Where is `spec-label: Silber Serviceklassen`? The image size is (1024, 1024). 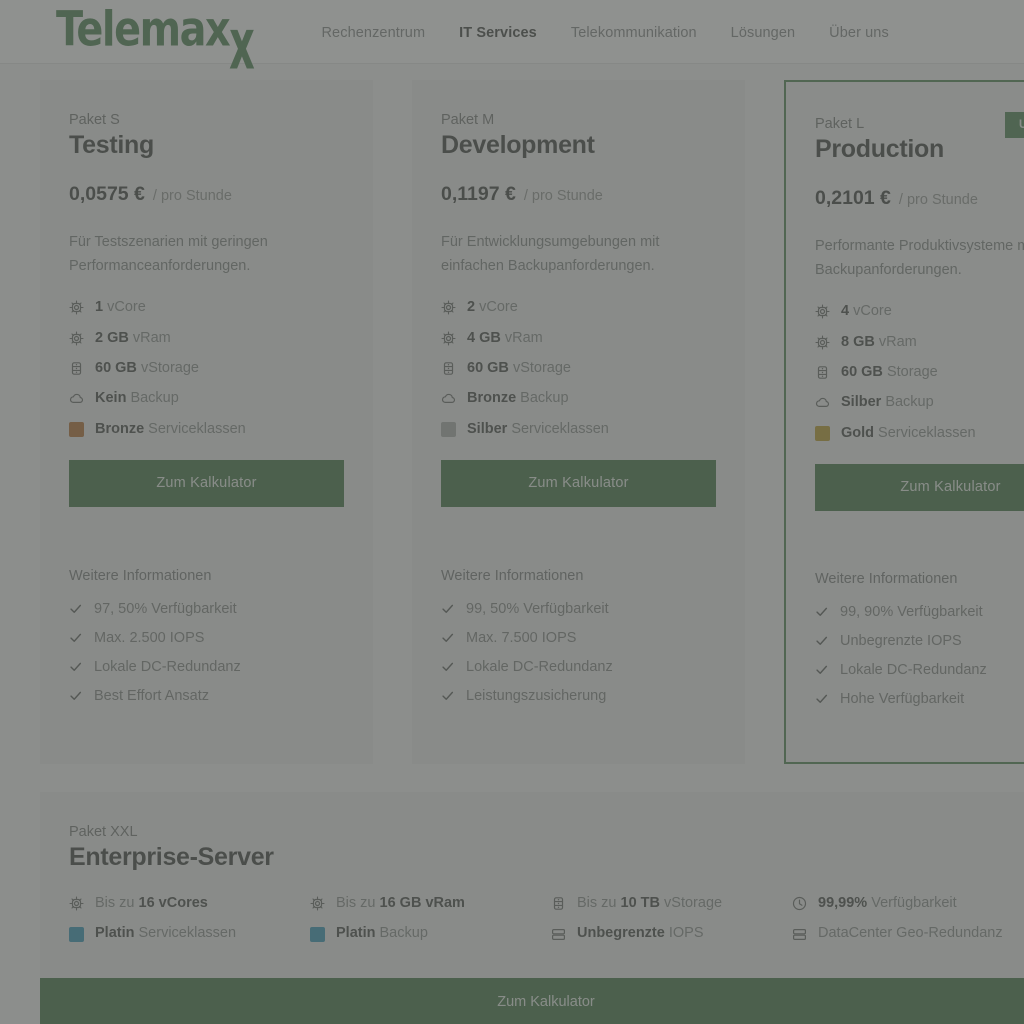 spec-label: Silber Serviceklassen is located at coordinates (538, 428).